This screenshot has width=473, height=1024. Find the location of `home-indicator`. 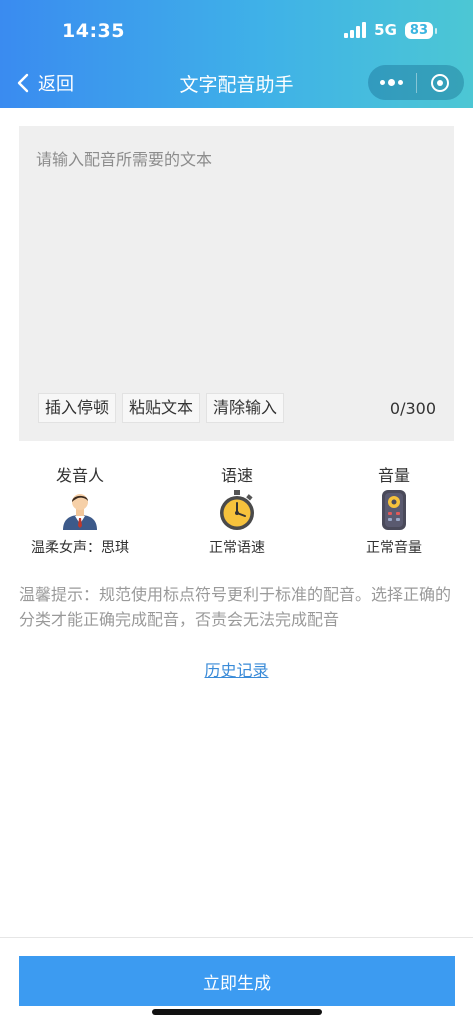

home-indicator is located at coordinates (237, 1012).